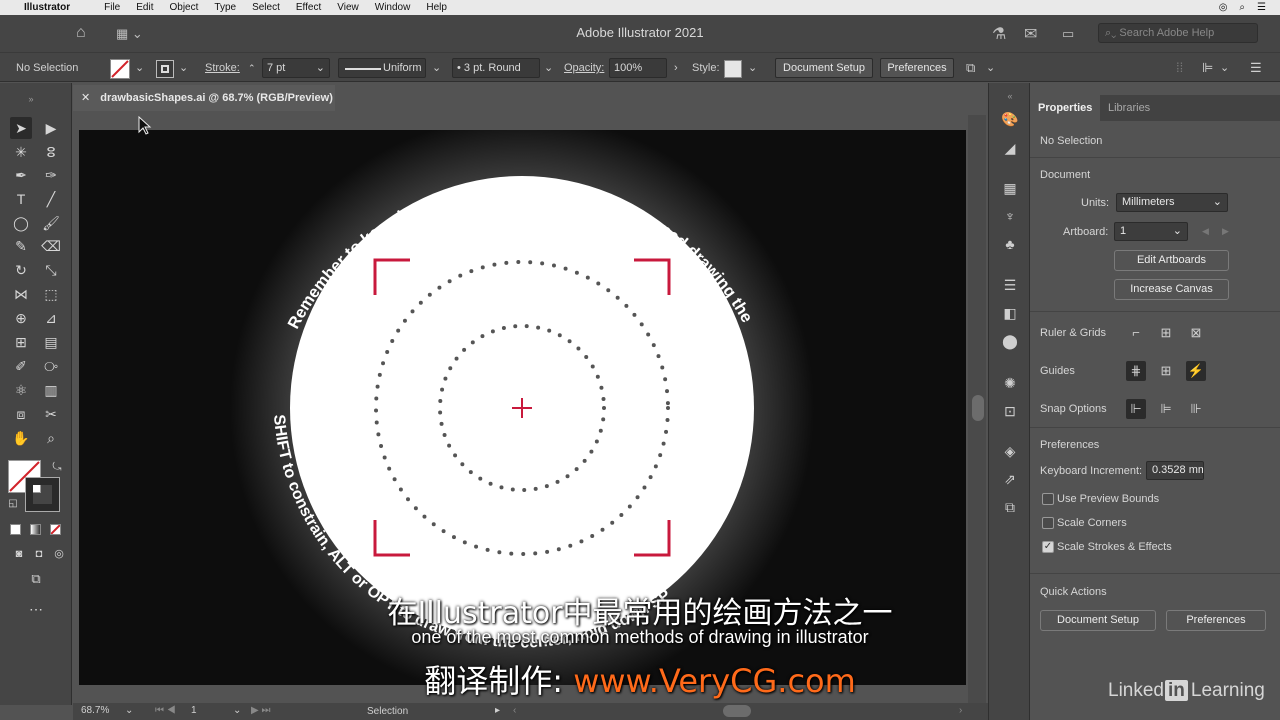  I want to click on width-tool-icon: ⋈, so click(21, 294).